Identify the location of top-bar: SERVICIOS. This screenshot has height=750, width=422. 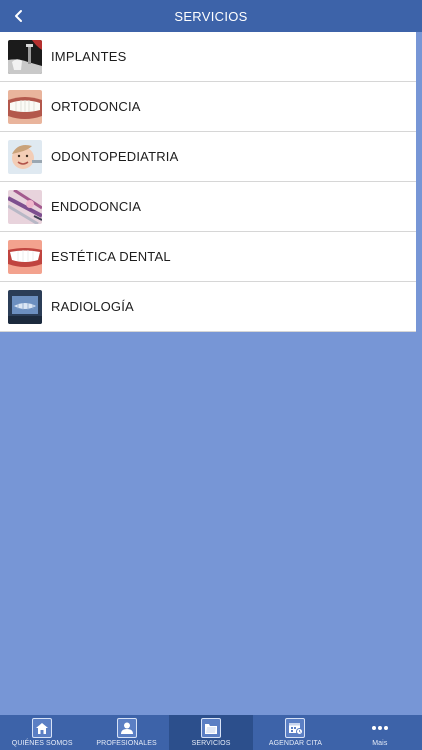
(211, 16).